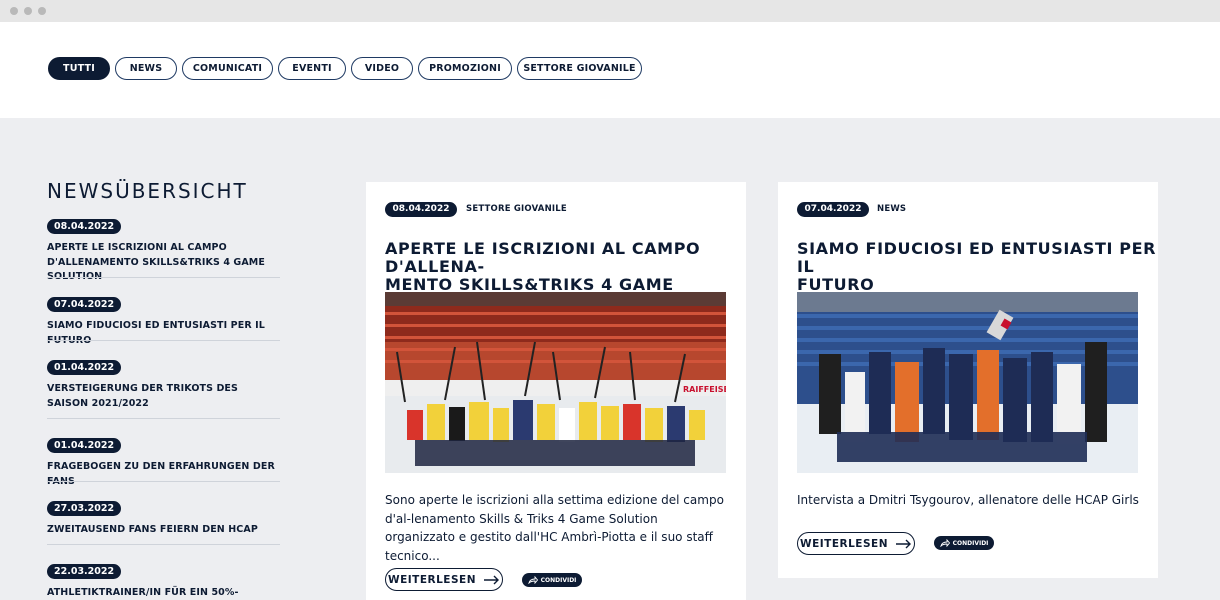 This screenshot has width=1220, height=600. What do you see at coordinates (84, 508) in the screenshot?
I see `date-badge: 27.03.2022` at bounding box center [84, 508].